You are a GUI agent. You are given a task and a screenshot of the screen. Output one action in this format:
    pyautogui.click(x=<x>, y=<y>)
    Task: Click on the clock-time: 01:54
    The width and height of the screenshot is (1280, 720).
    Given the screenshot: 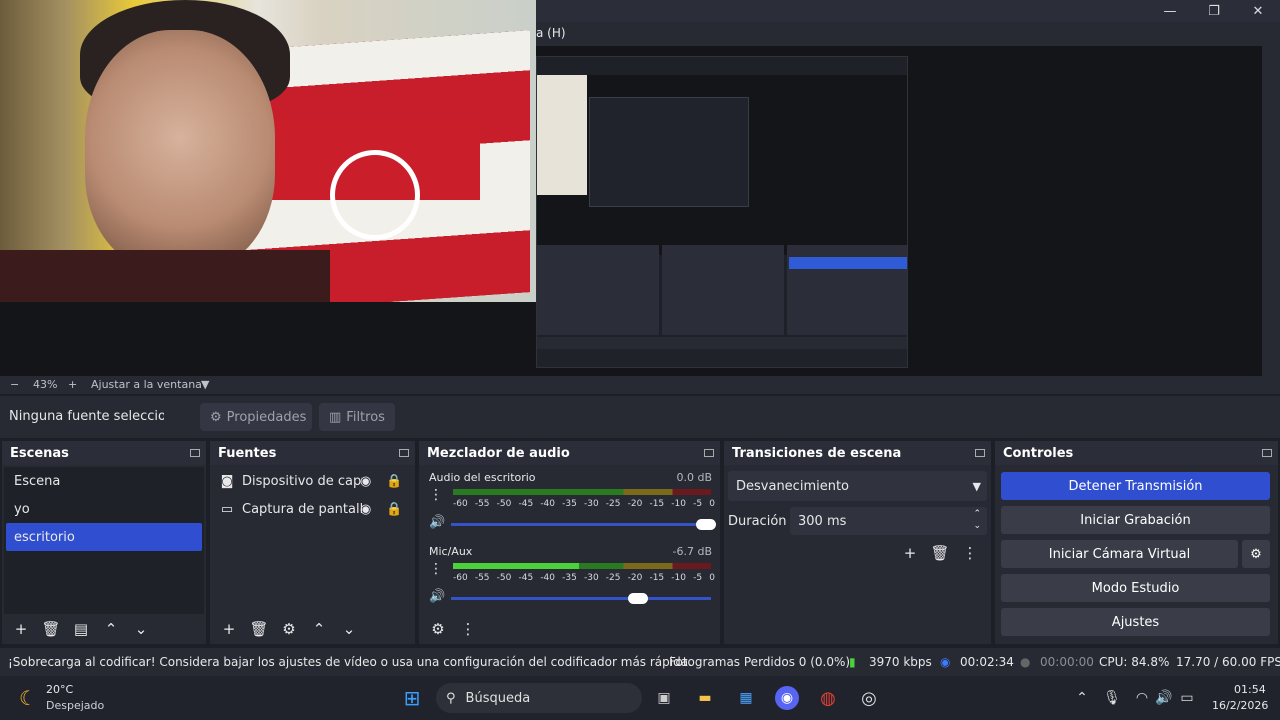 What is the action you would take?
    pyautogui.click(x=1250, y=689)
    